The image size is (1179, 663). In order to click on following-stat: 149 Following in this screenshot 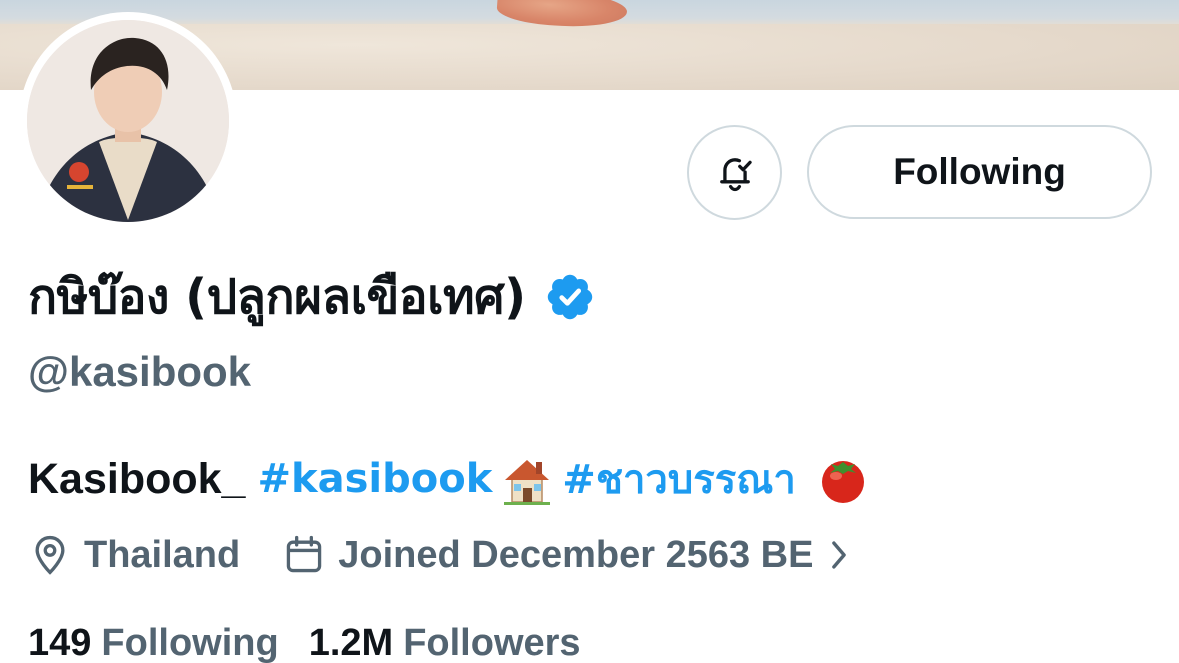, I will do `click(153, 642)`.